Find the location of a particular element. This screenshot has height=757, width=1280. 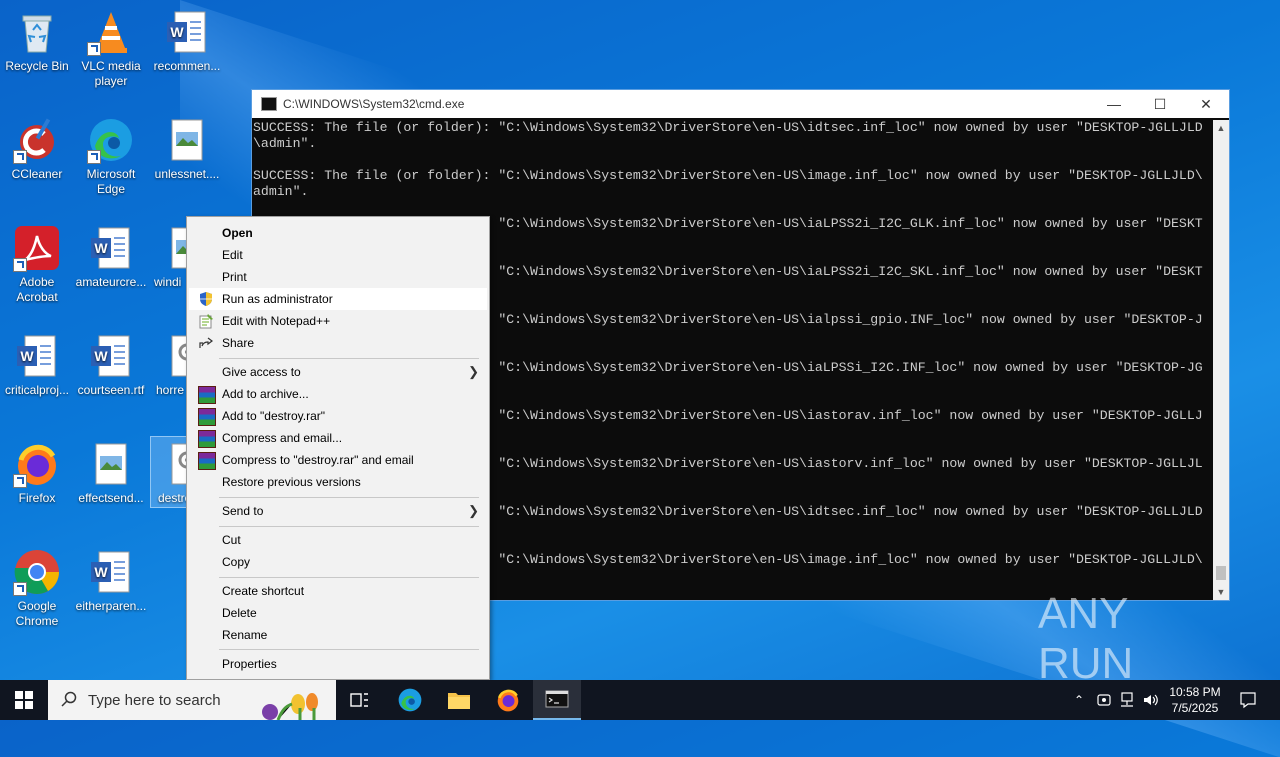

close-button: ✕ is located at coordinates (1206, 104).